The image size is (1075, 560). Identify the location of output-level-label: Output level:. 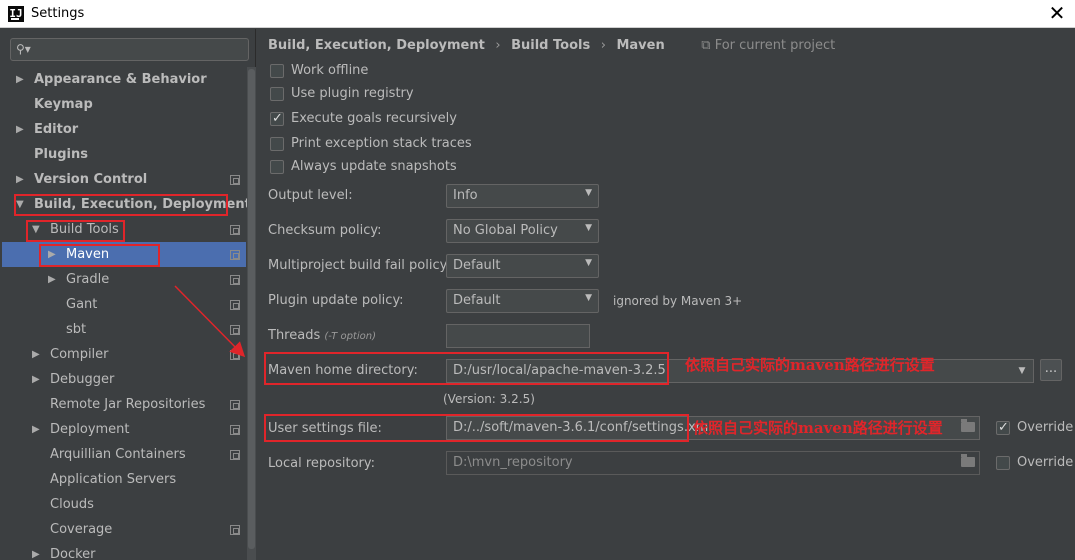
(310, 195).